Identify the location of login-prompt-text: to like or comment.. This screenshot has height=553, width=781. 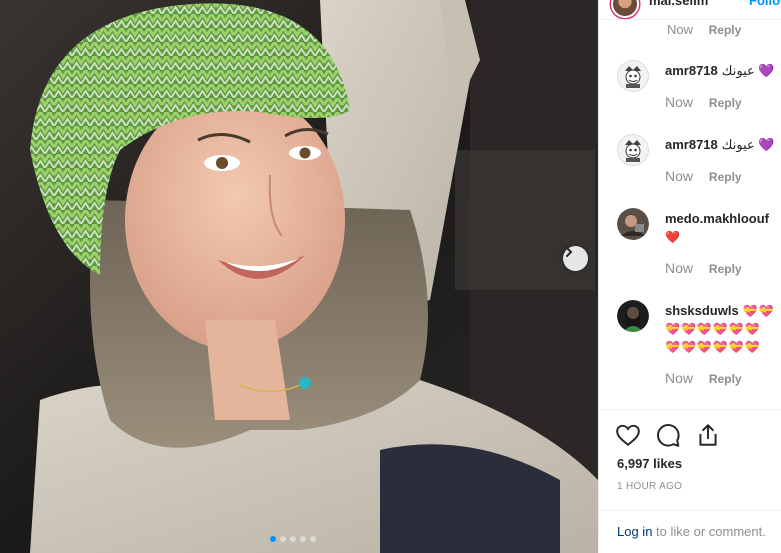
(709, 531).